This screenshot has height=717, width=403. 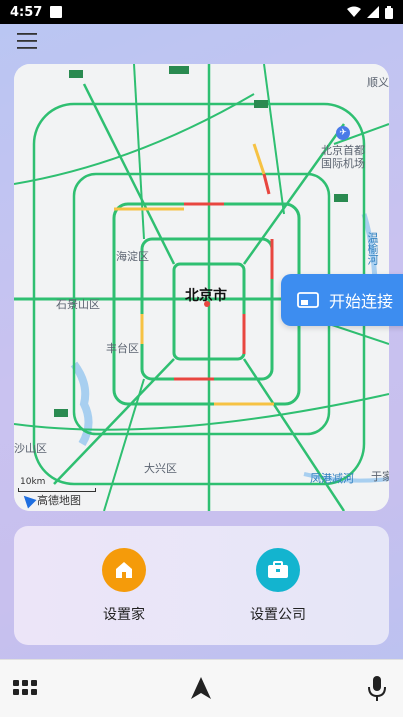 I want to click on microphone-icon, so click(x=377, y=688).